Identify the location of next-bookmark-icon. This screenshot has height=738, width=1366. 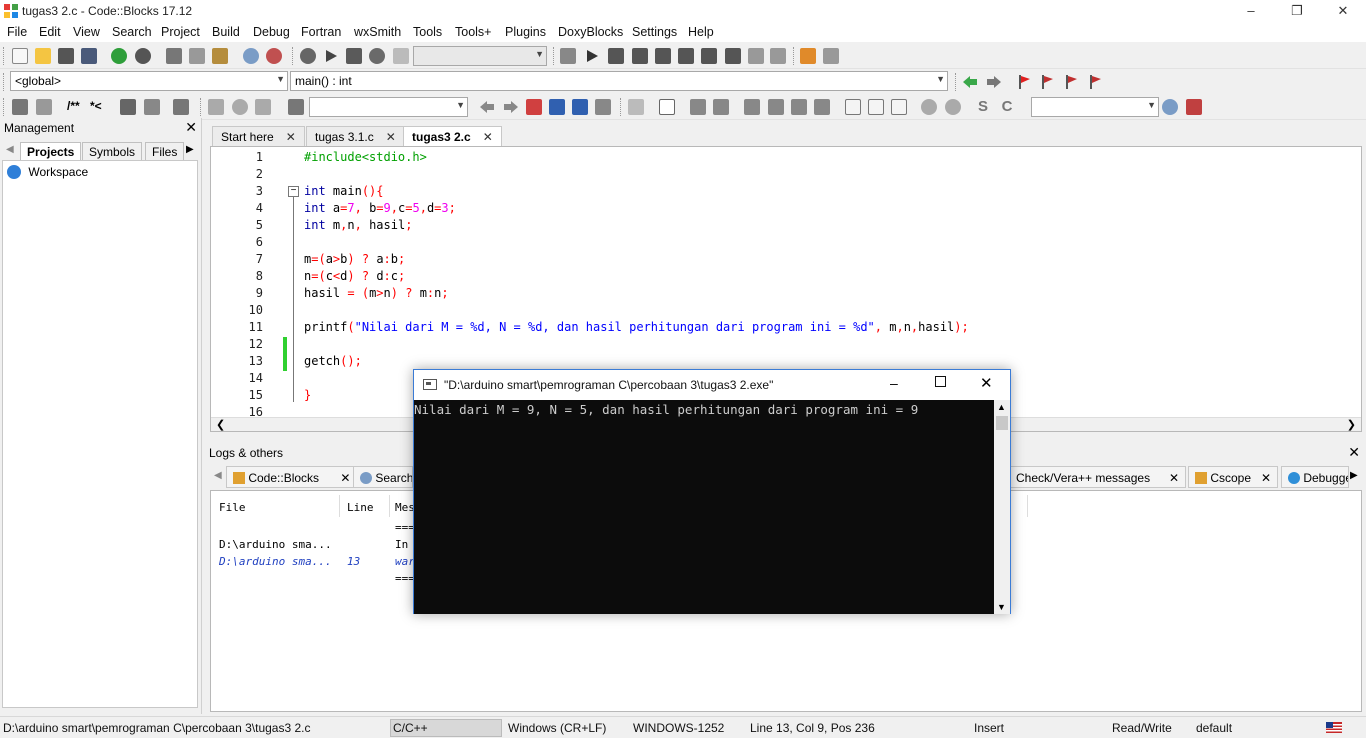
(1071, 82).